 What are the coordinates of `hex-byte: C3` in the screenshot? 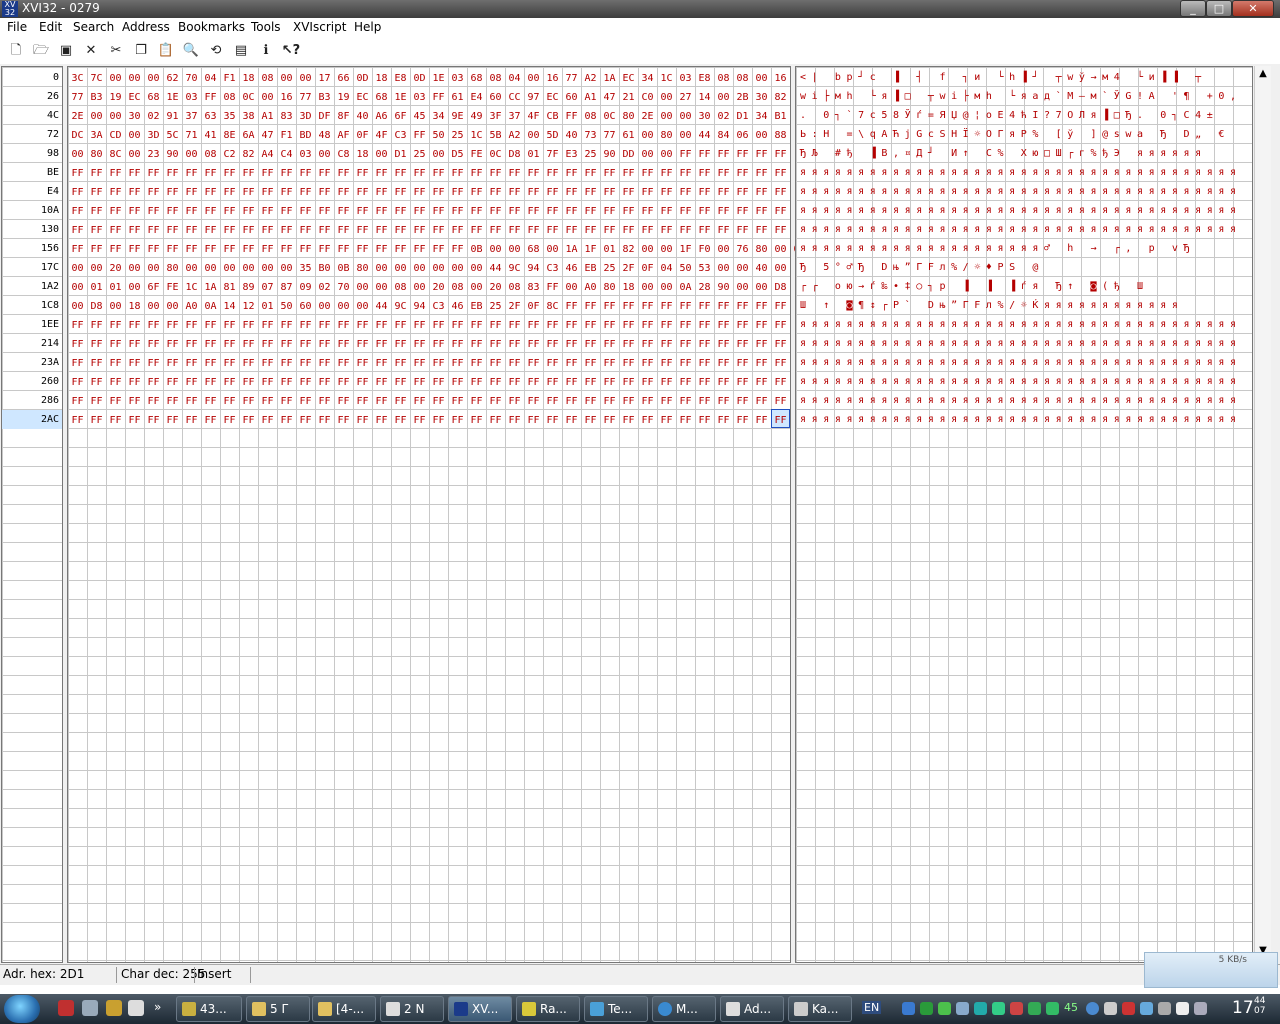 It's located at (400, 135).